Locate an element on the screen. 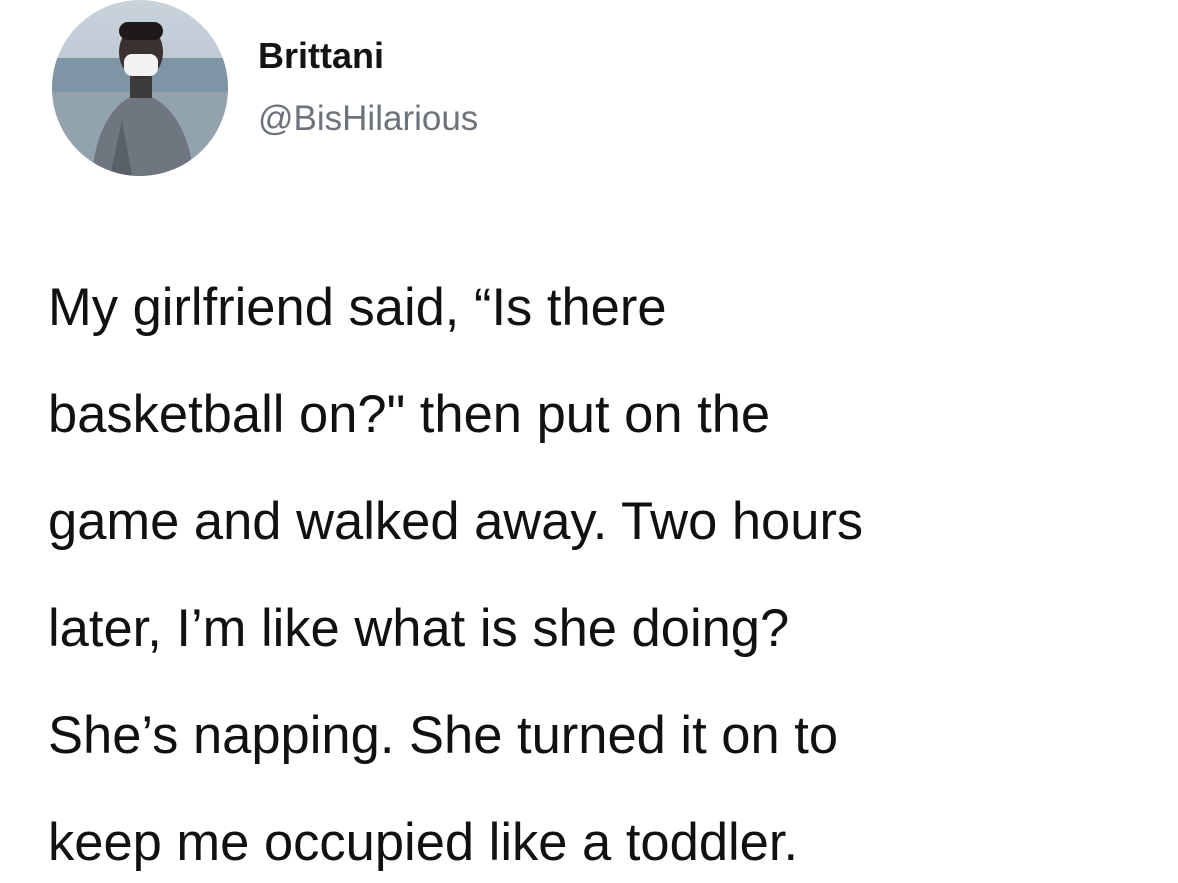 Image resolution: width=1178 pixels, height=883 pixels. avatar-photo-icon is located at coordinates (140, 88).